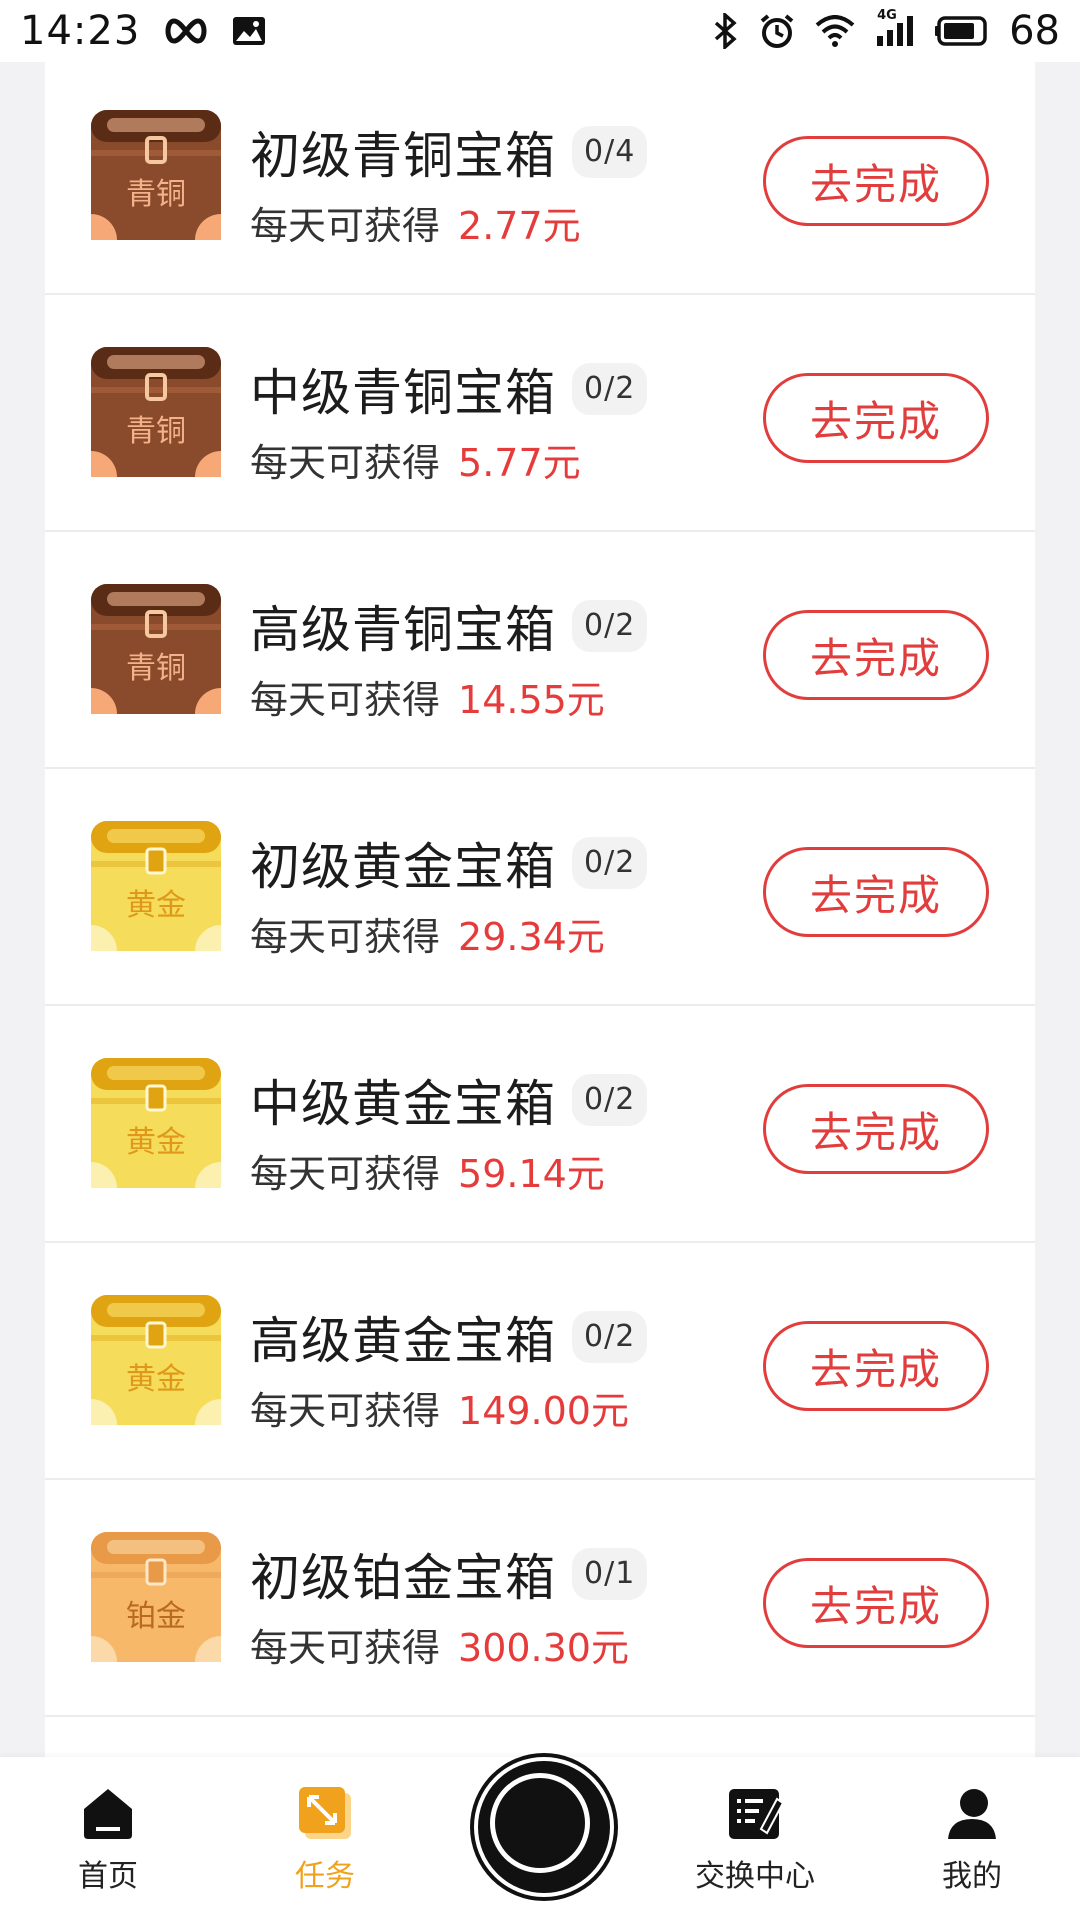 This screenshot has height=1920, width=1080. I want to click on chest-label: 铂金, so click(156, 1616).